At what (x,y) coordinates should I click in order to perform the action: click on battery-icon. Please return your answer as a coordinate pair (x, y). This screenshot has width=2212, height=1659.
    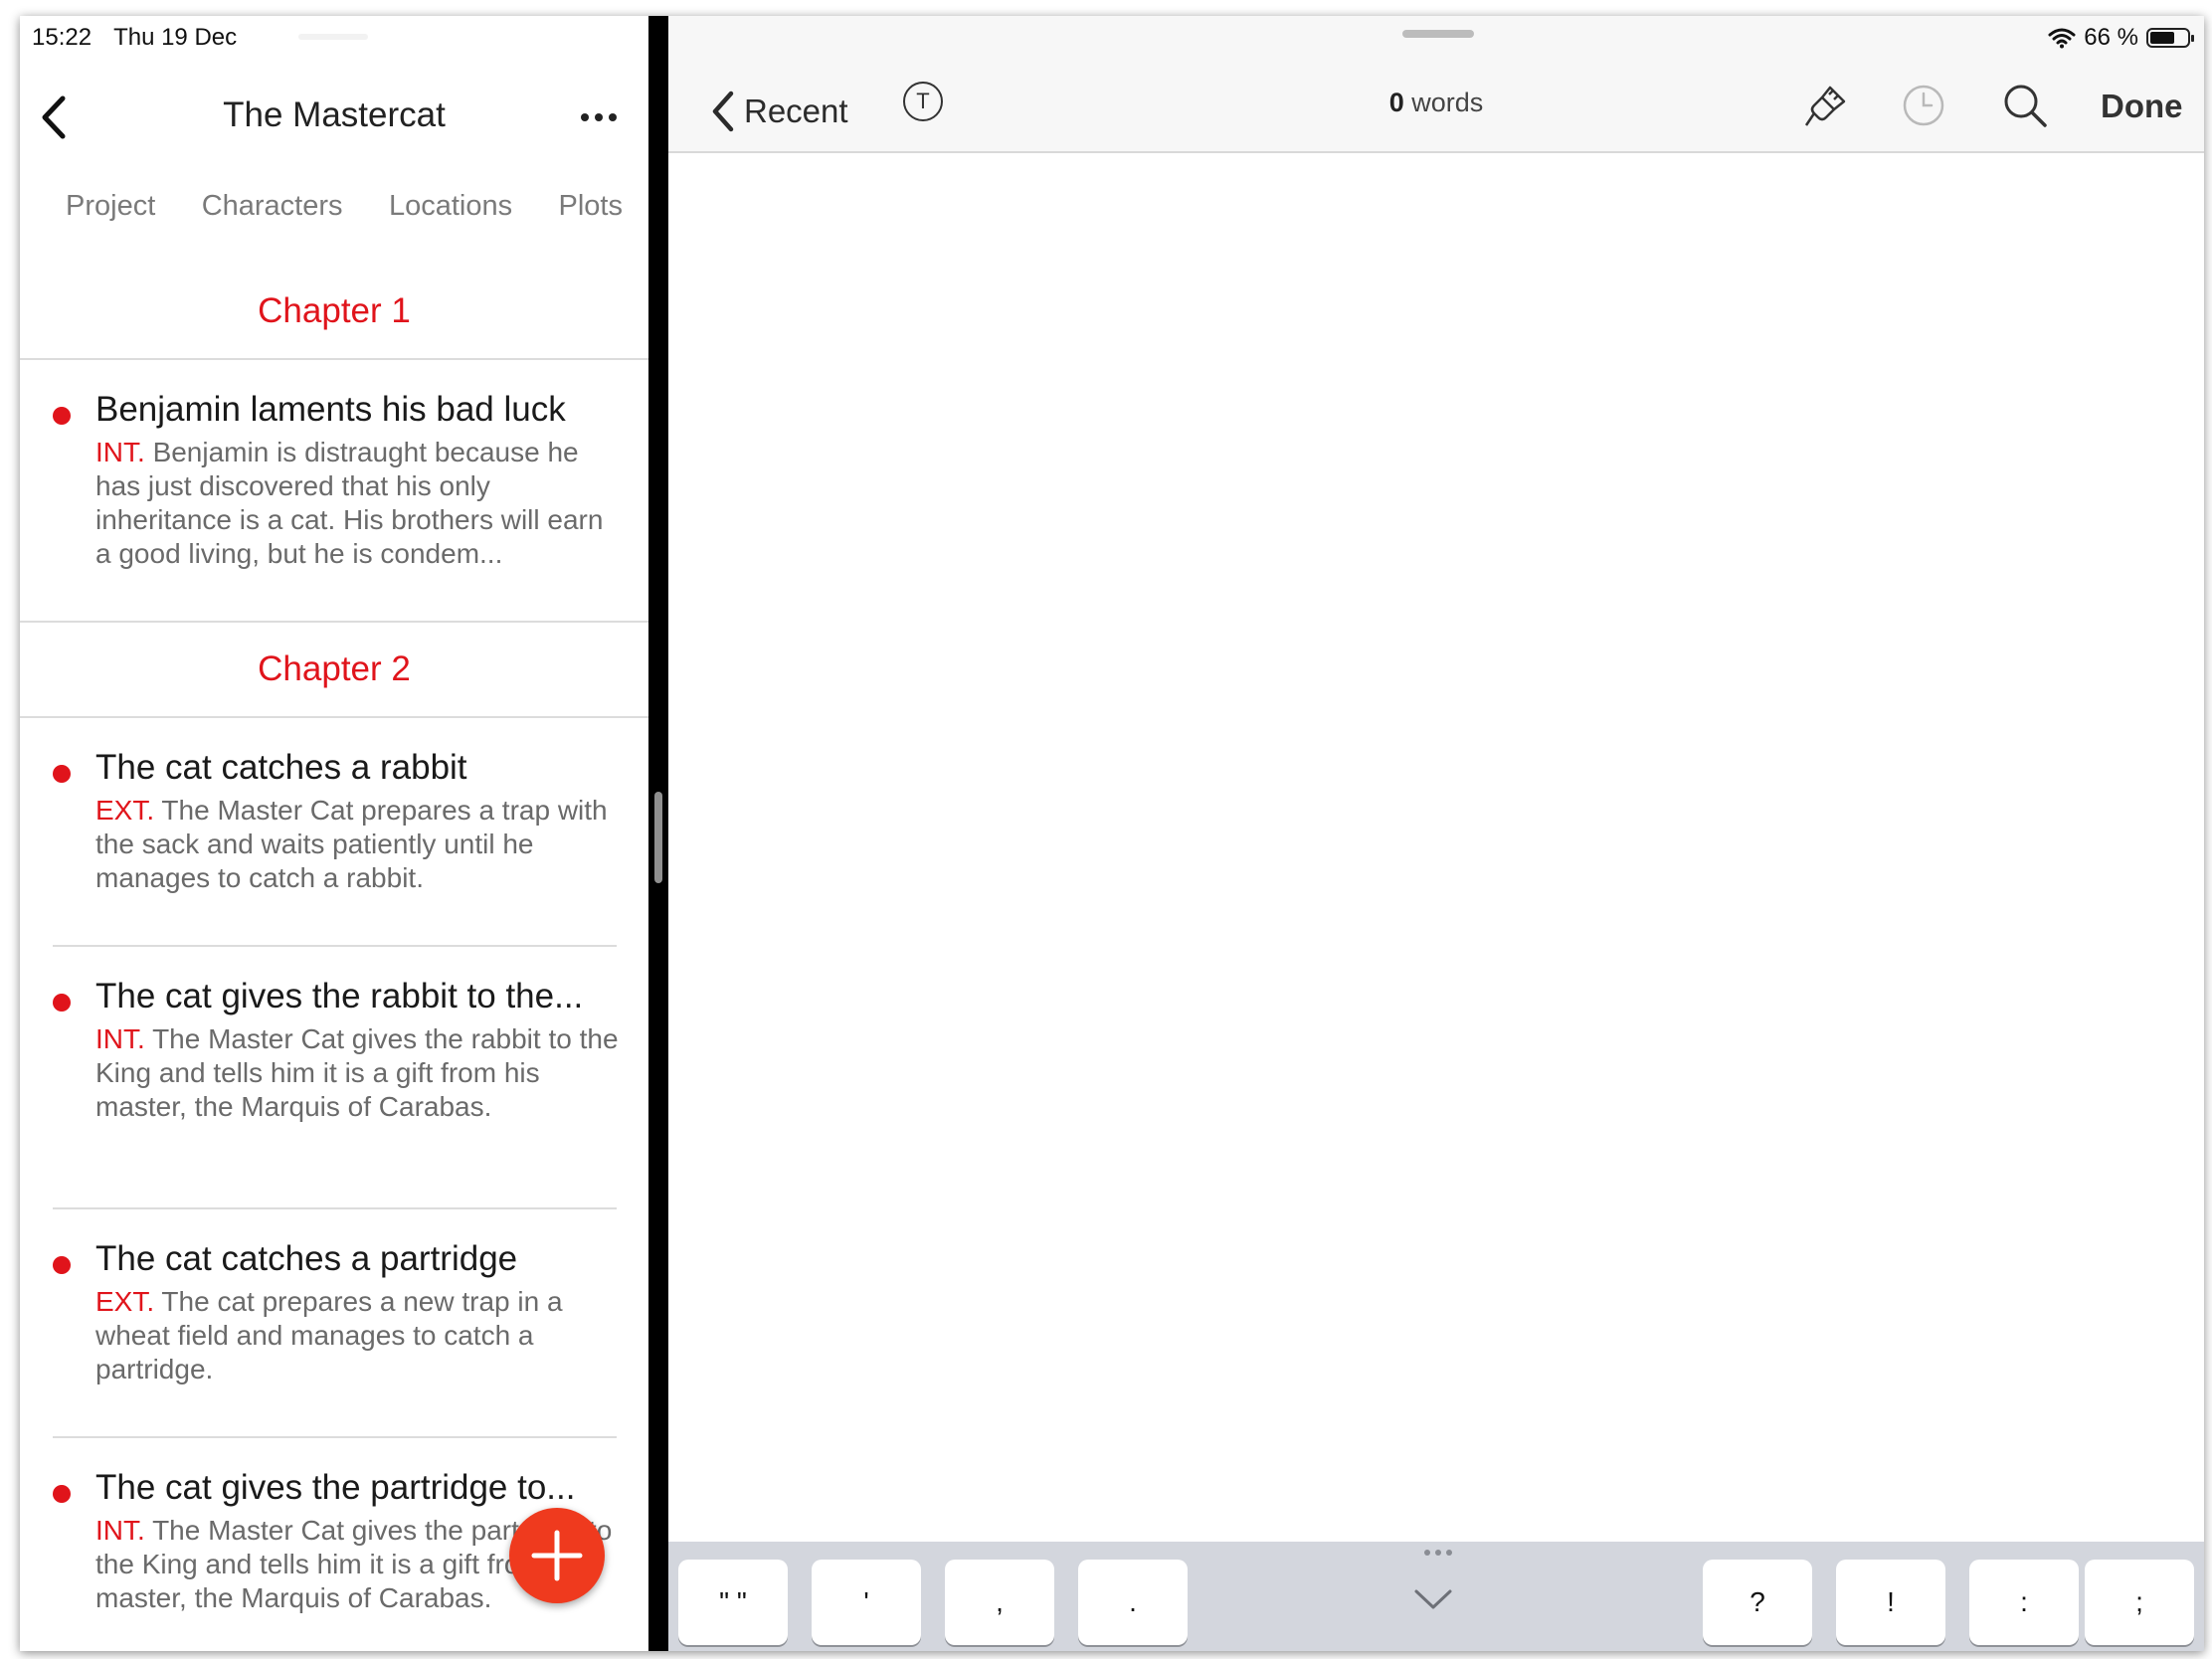
    Looking at the image, I should click on (2170, 38).